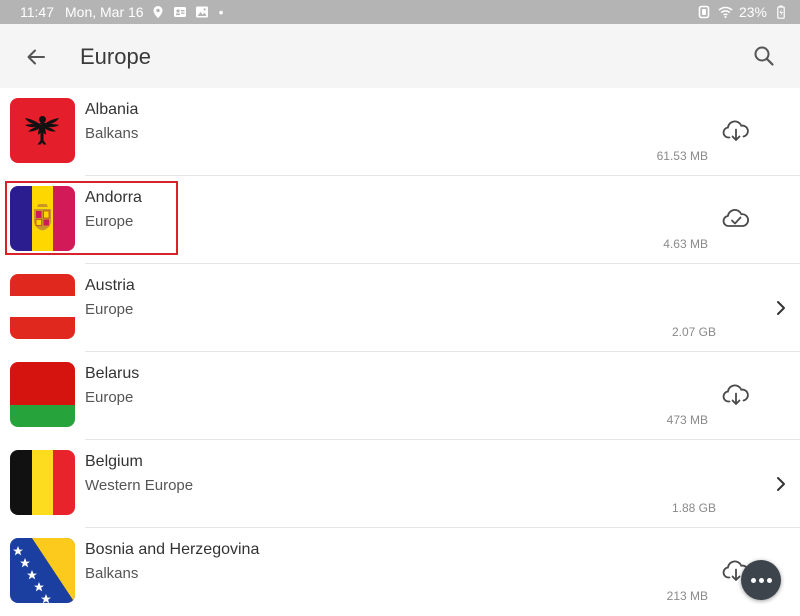 This screenshot has height=616, width=800. What do you see at coordinates (139, 485) in the screenshot?
I see `country-region: Western Europe` at bounding box center [139, 485].